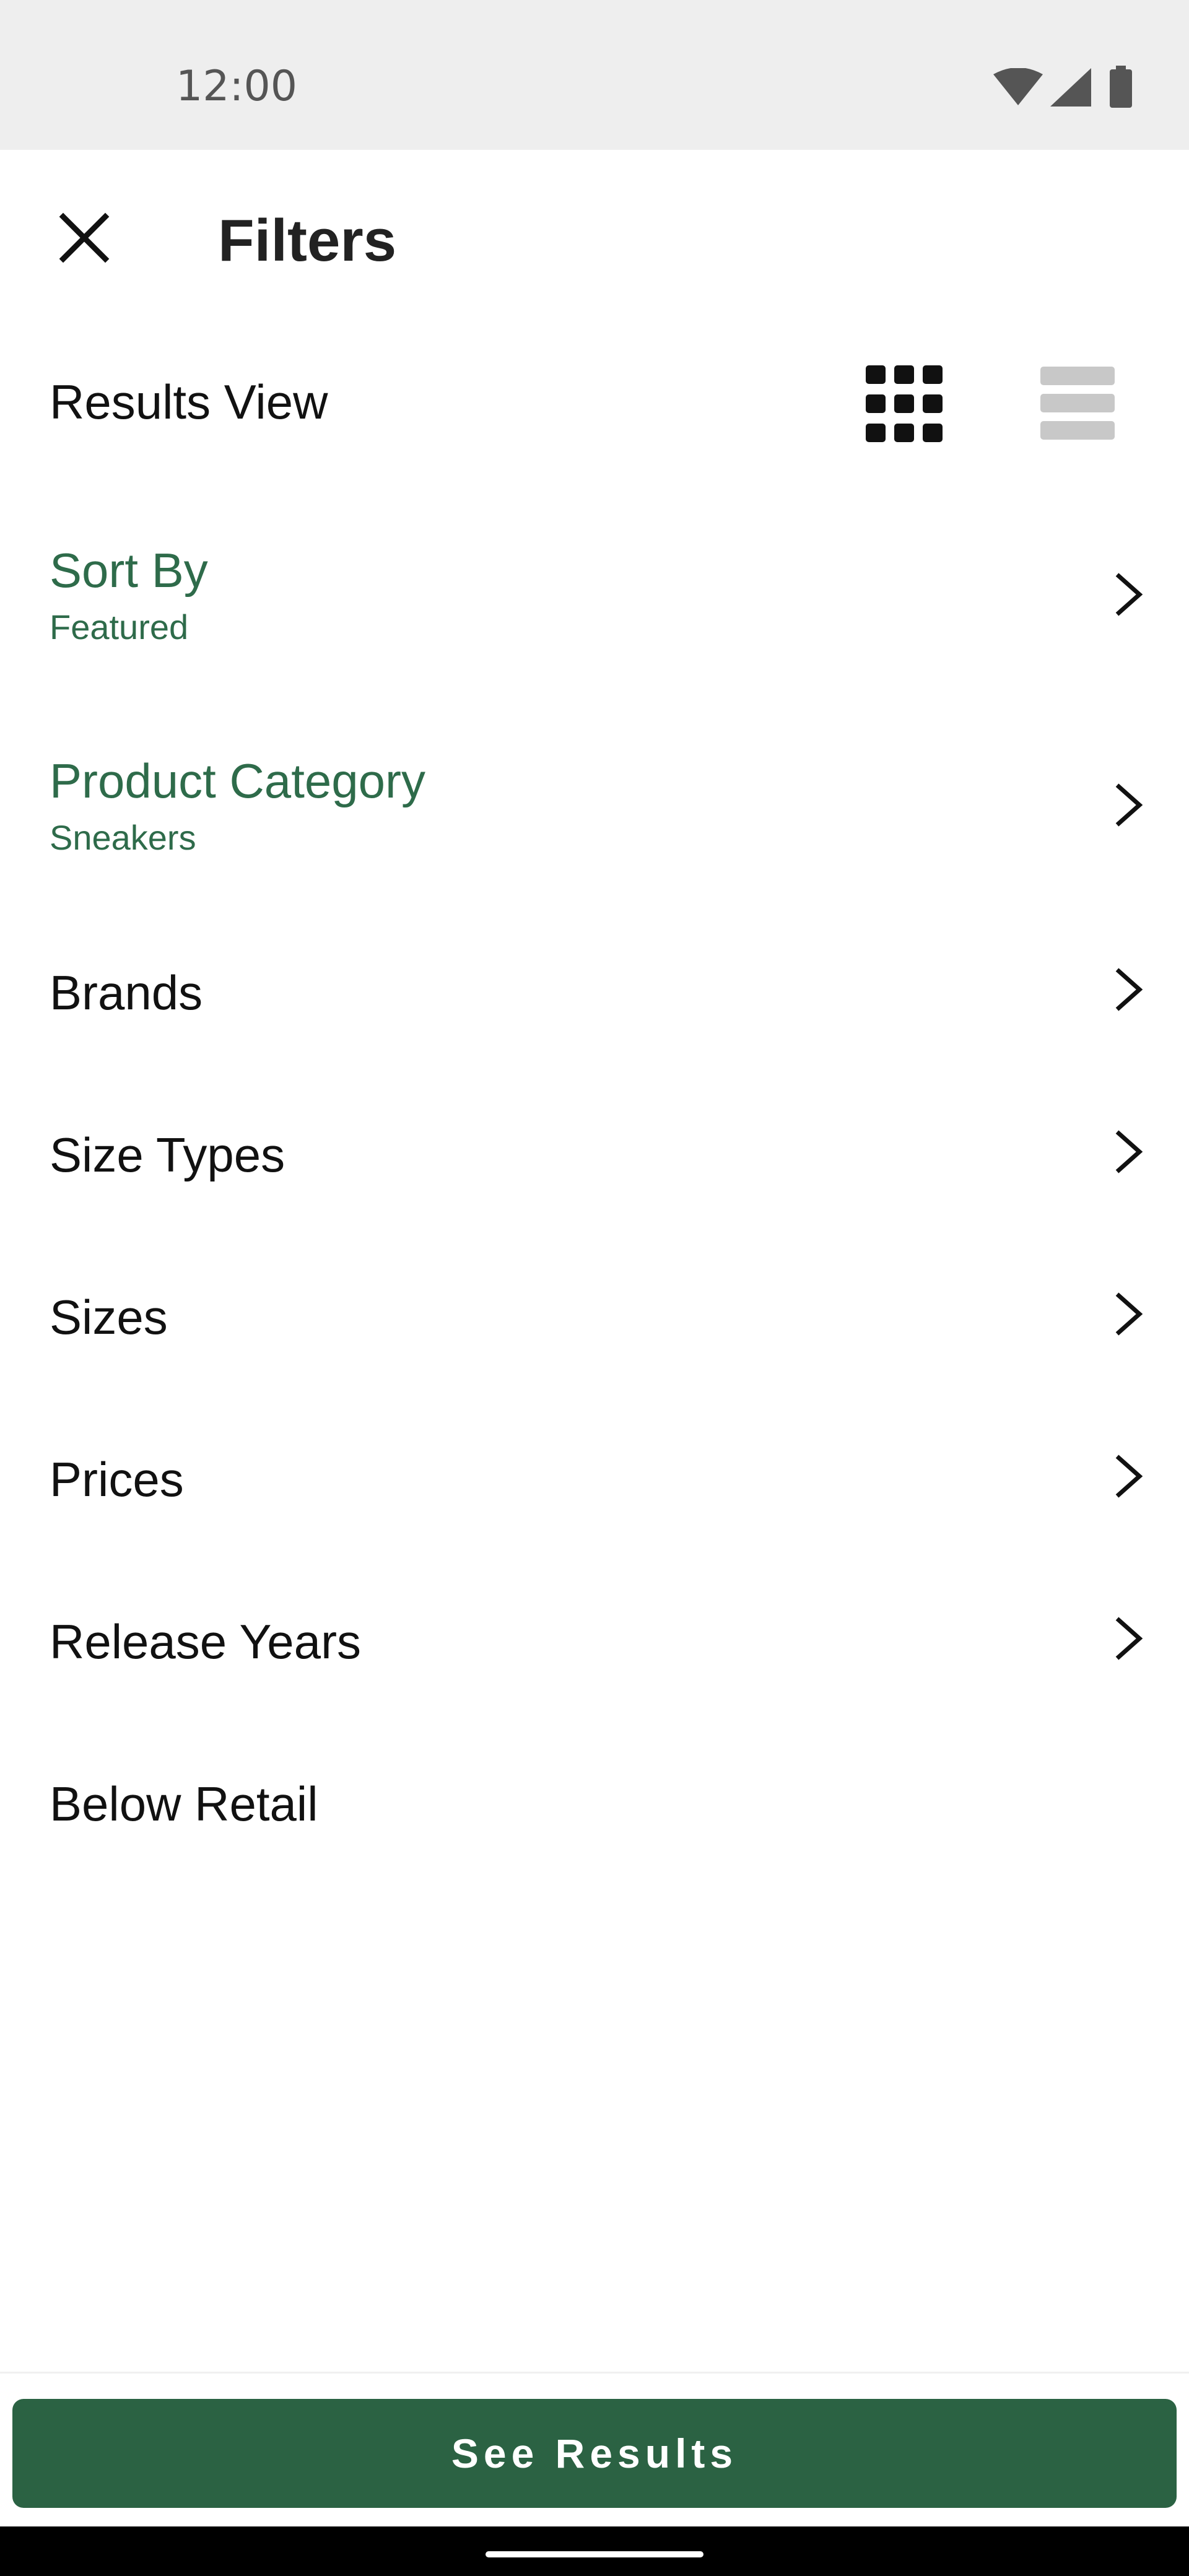  Describe the element at coordinates (594, 1178) in the screenshot. I see `size-types-row: Size Types` at that location.